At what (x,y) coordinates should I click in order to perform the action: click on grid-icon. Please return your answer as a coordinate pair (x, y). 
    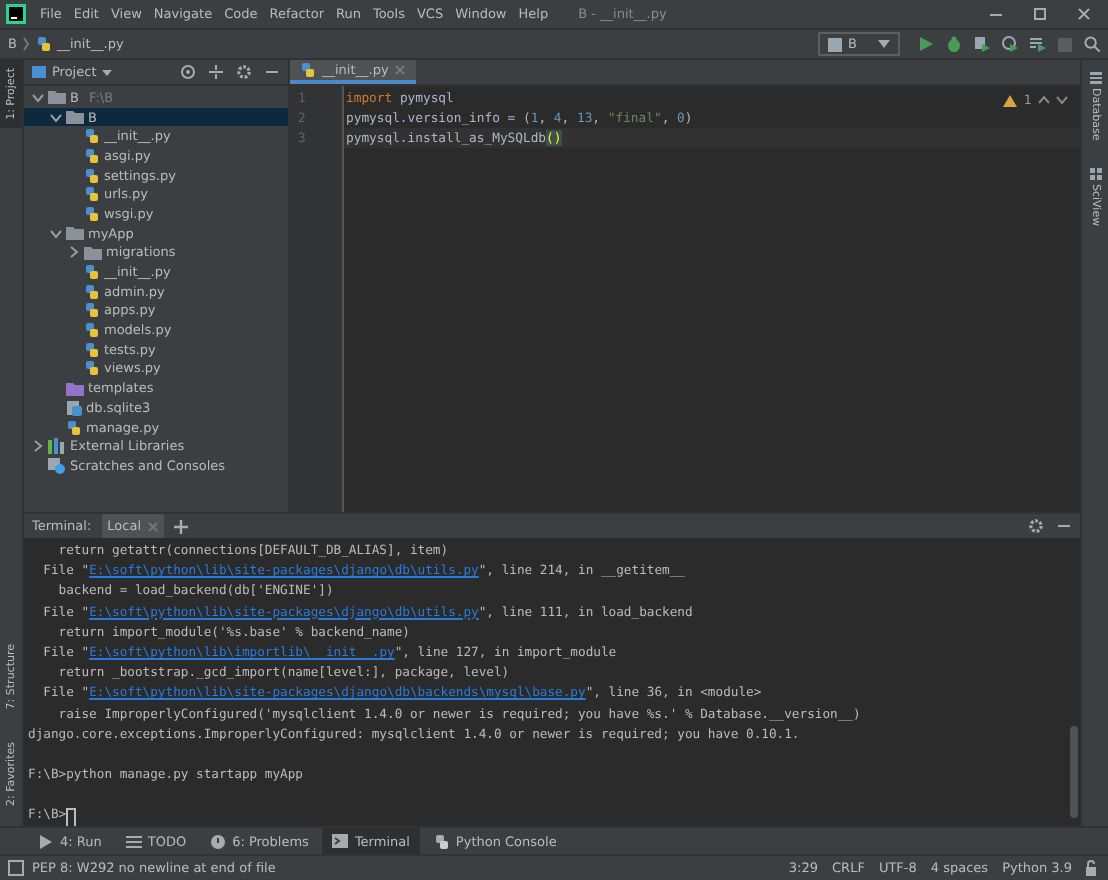
    Looking at the image, I should click on (1095, 174).